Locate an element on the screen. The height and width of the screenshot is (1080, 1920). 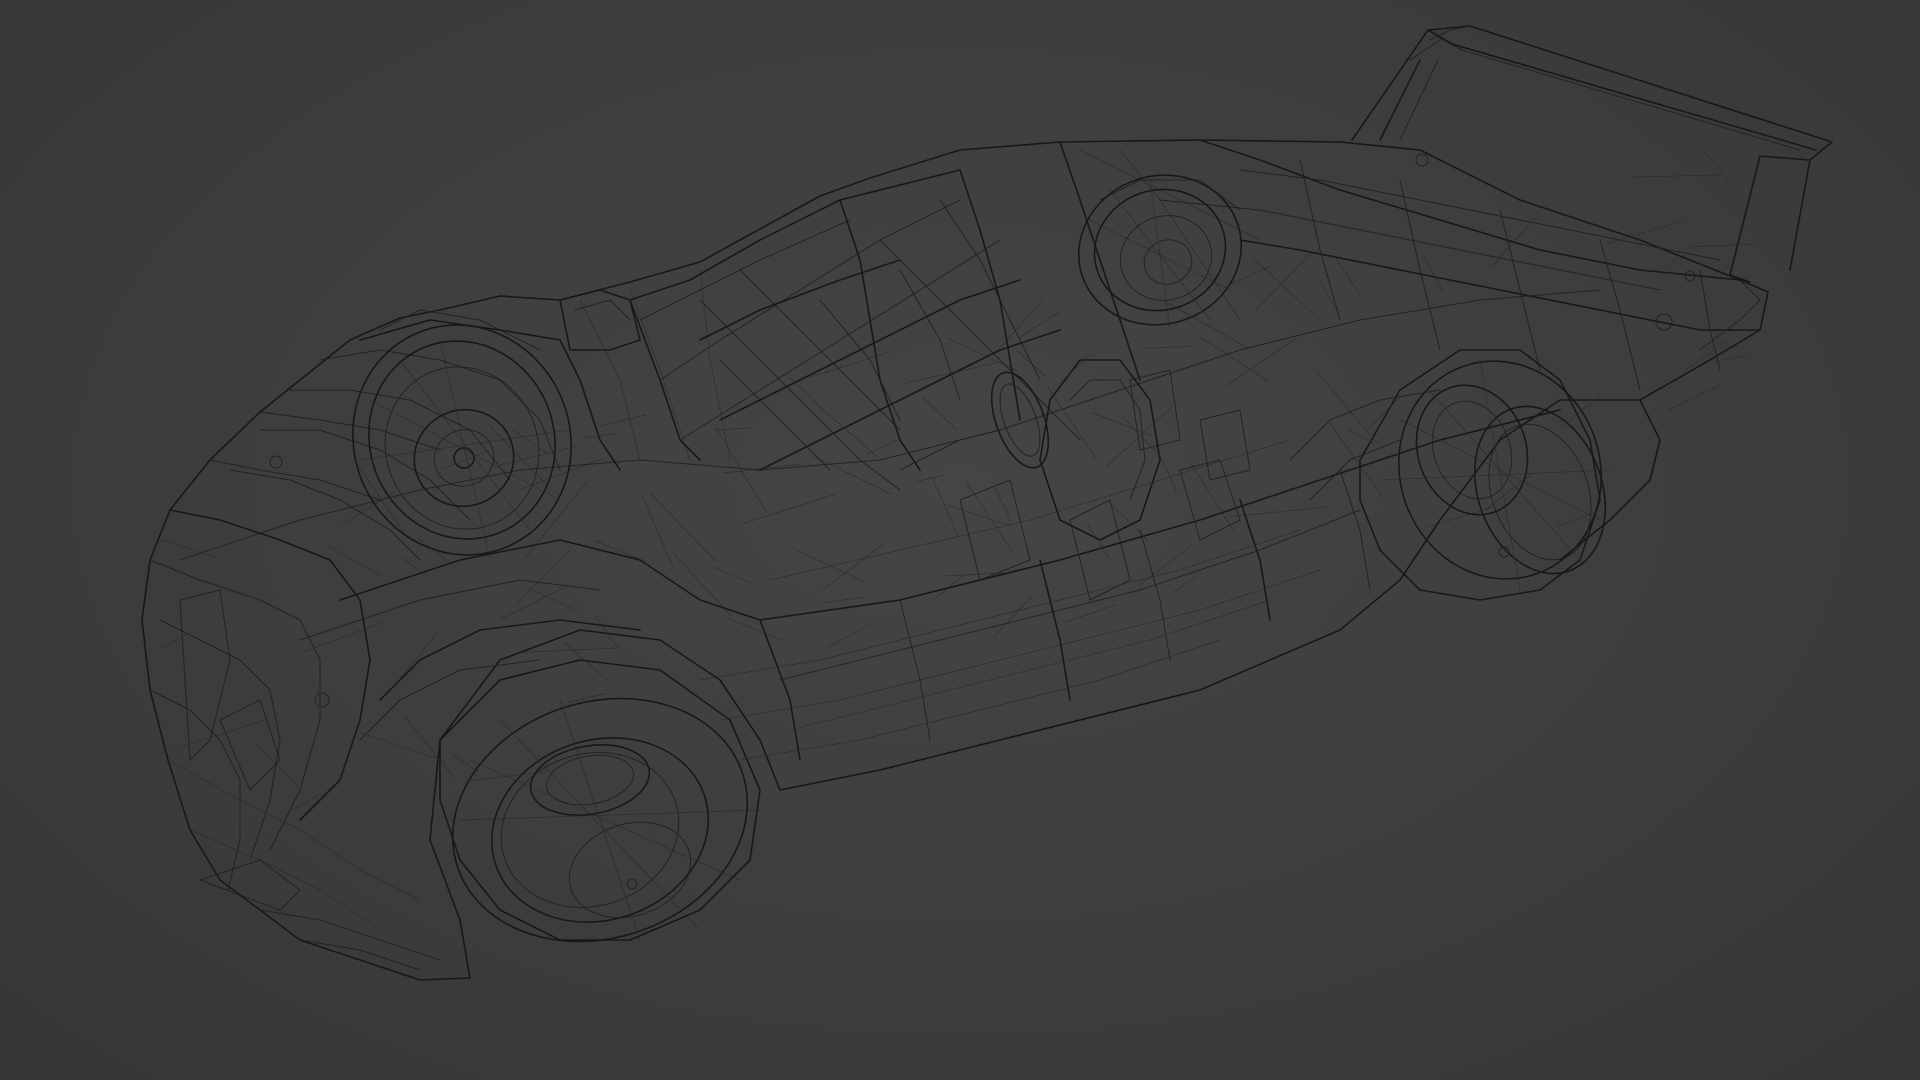
rear-left-wheel is located at coordinates (1160, 252).